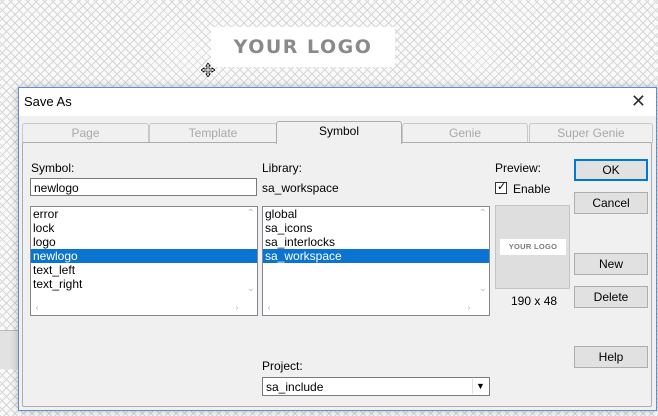  What do you see at coordinates (611, 297) in the screenshot?
I see `delete-button: Delete` at bounding box center [611, 297].